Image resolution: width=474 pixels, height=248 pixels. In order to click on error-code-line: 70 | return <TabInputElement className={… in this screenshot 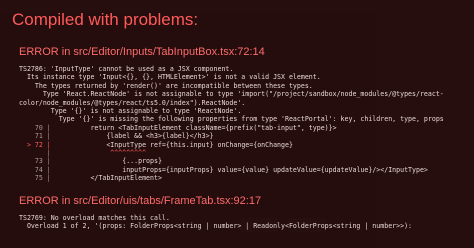, I will do `click(240, 128)`.